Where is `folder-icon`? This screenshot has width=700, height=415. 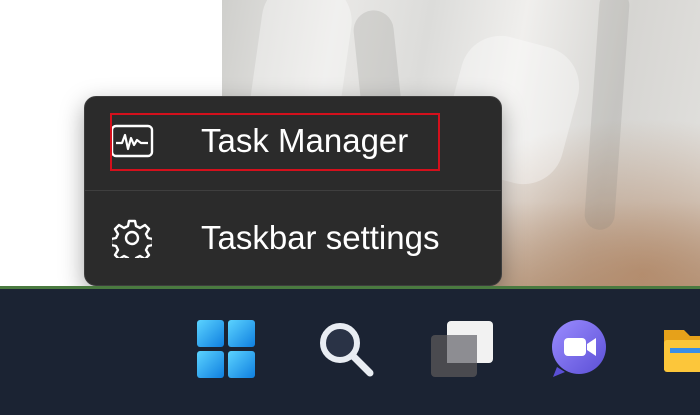
folder-icon is located at coordinates (680, 351).